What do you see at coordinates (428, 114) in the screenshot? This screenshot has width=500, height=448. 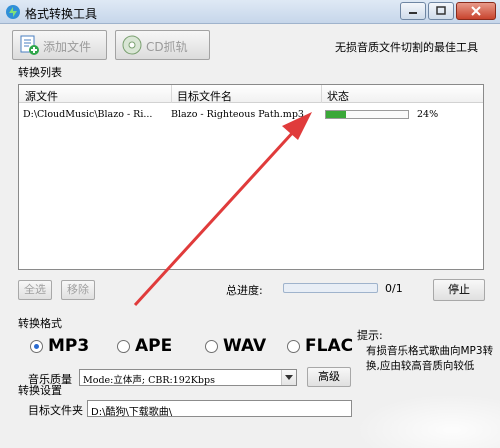 I see `row-progress-text: 24%` at bounding box center [428, 114].